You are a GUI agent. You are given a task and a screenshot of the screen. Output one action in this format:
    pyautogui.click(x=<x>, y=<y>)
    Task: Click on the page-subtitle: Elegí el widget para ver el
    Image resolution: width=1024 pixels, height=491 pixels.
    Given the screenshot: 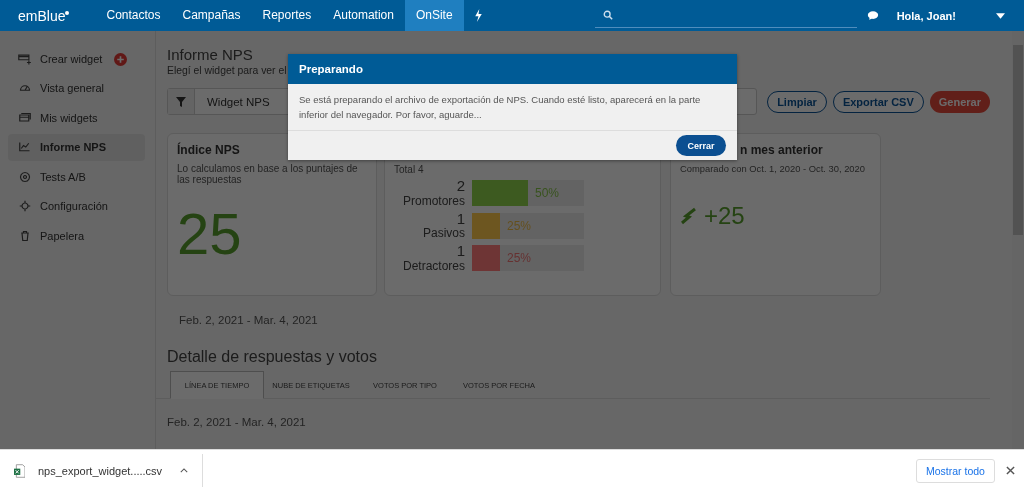 What is the action you would take?
    pyautogui.click(x=227, y=70)
    